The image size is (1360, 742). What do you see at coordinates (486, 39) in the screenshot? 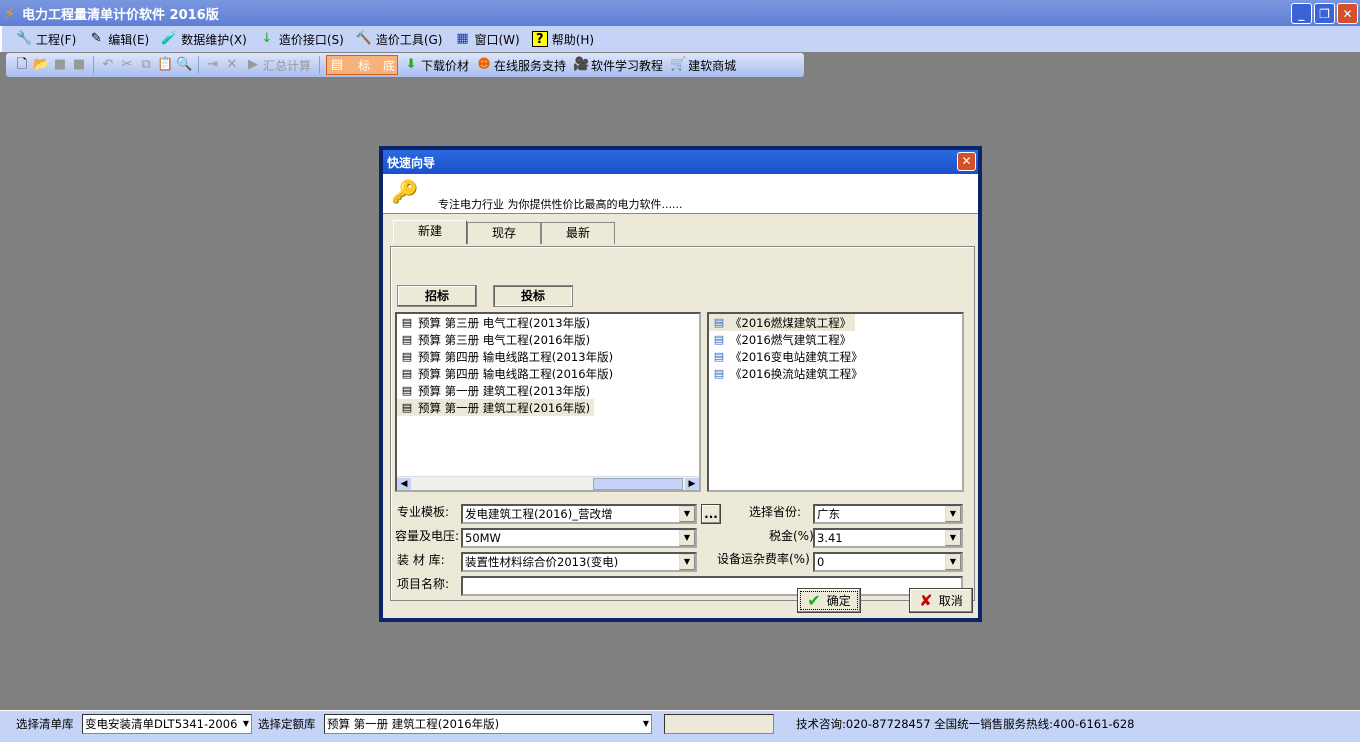
I see `menu-window: ▦ 窗口(W)` at bounding box center [486, 39].